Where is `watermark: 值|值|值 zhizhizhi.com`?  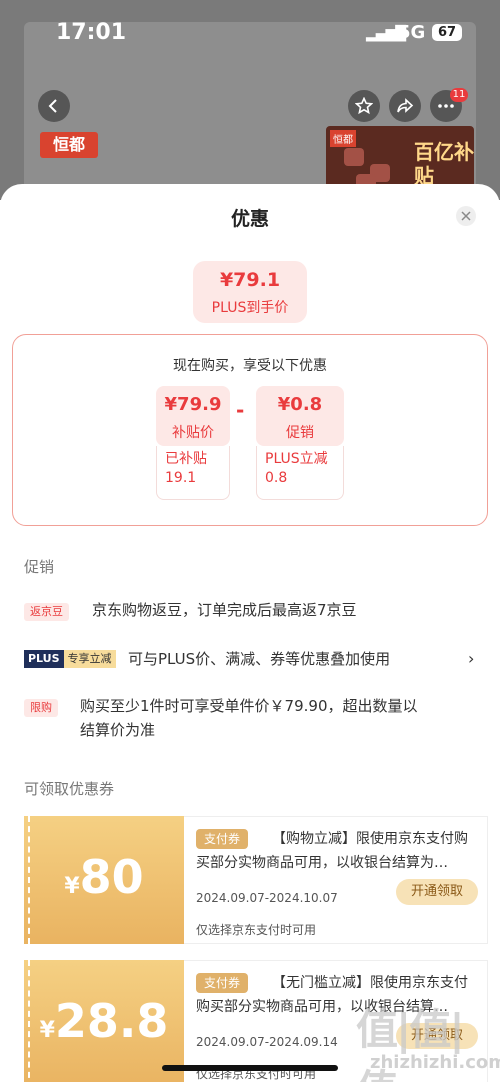
watermark: 值|值|值 zhizhizhi.com is located at coordinates (428, 1039).